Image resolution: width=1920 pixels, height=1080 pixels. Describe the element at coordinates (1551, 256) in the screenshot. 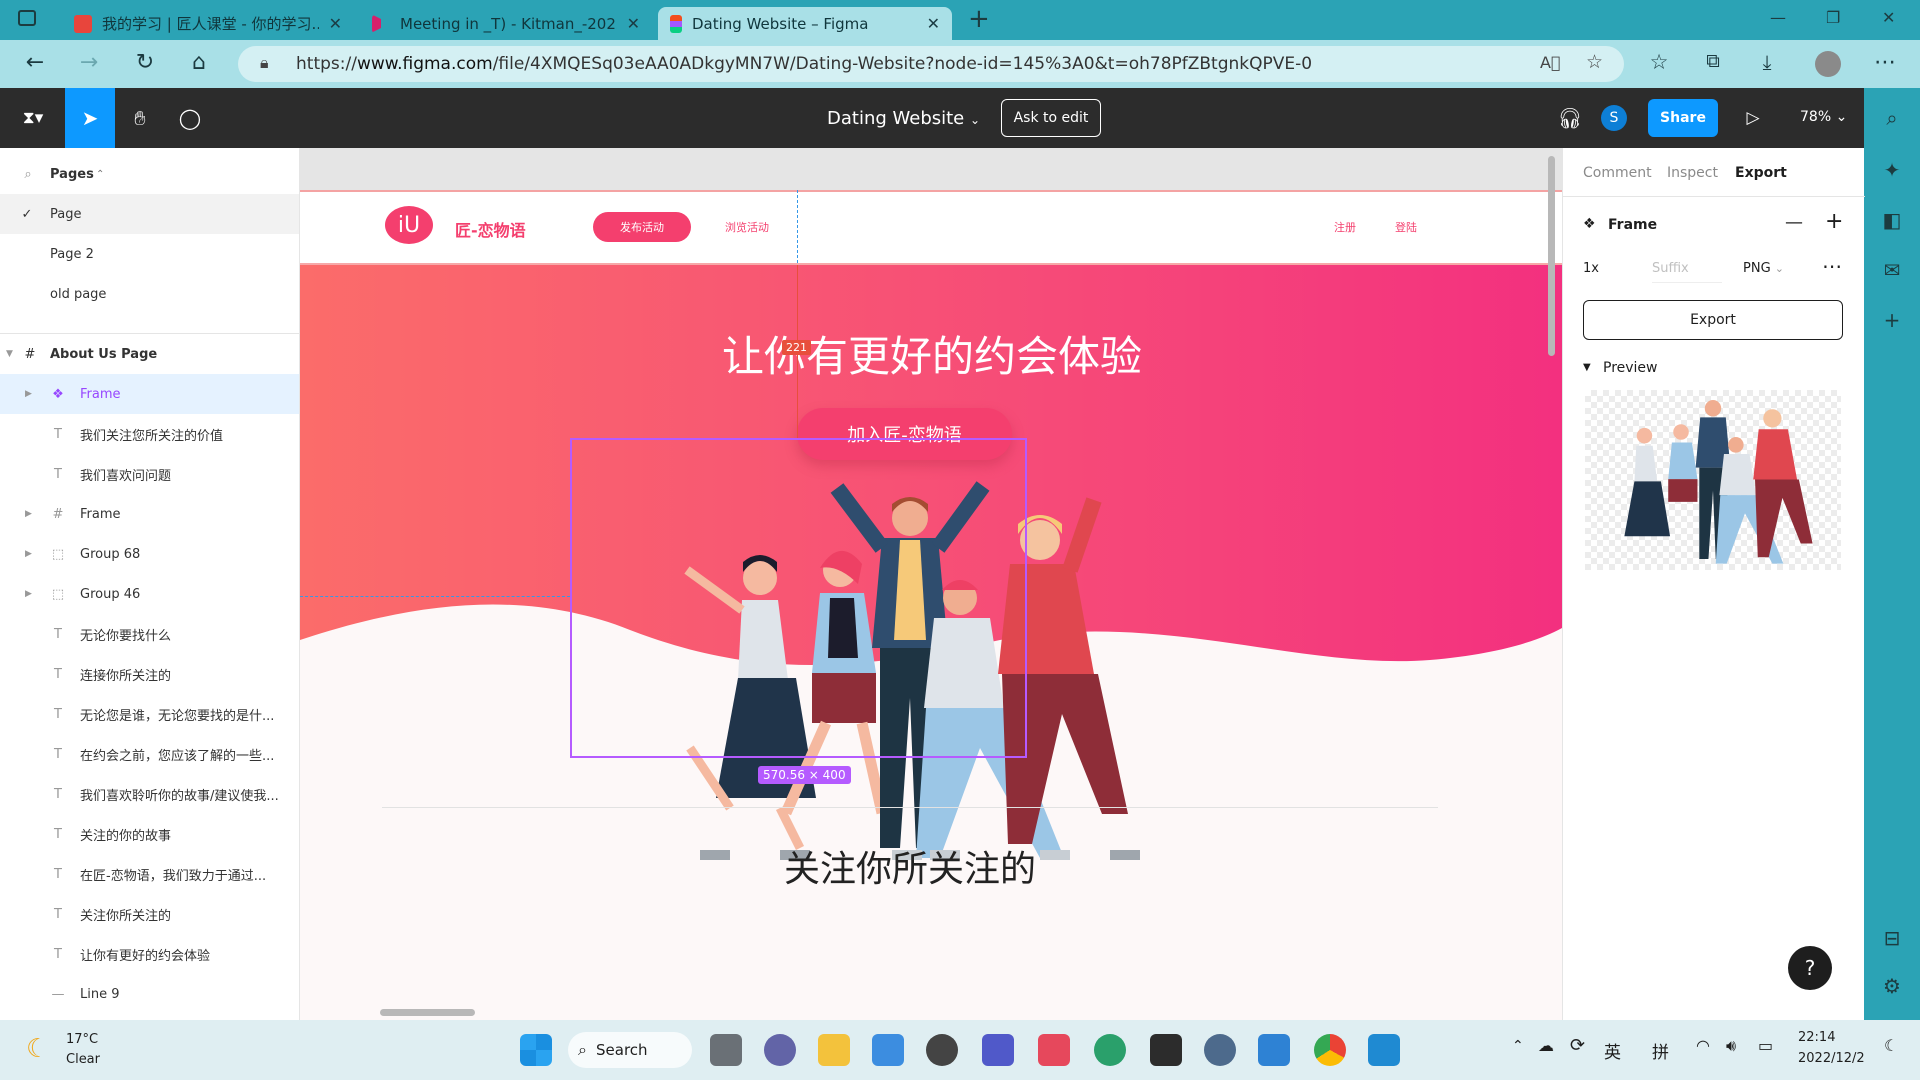

I see `vertical-scrollbar` at that location.